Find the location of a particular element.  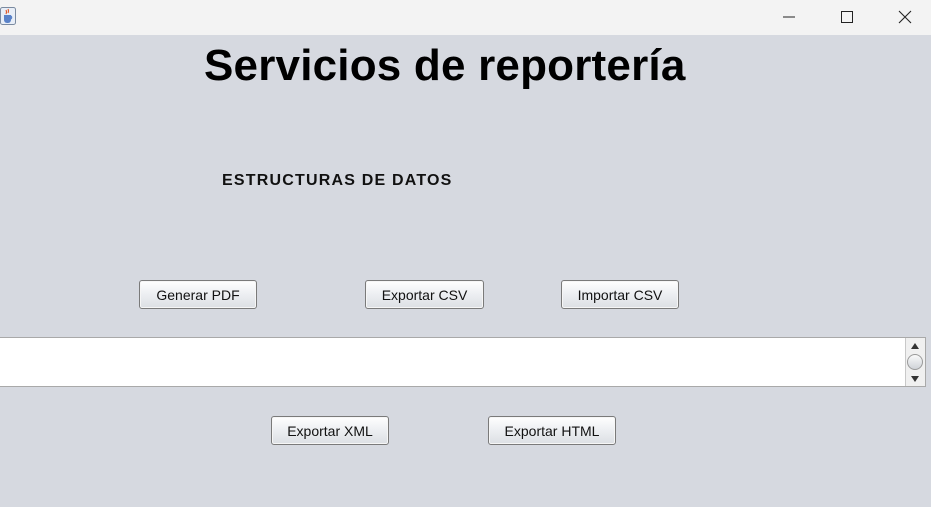

page-title: Servicios de reportería is located at coordinates (445, 65).